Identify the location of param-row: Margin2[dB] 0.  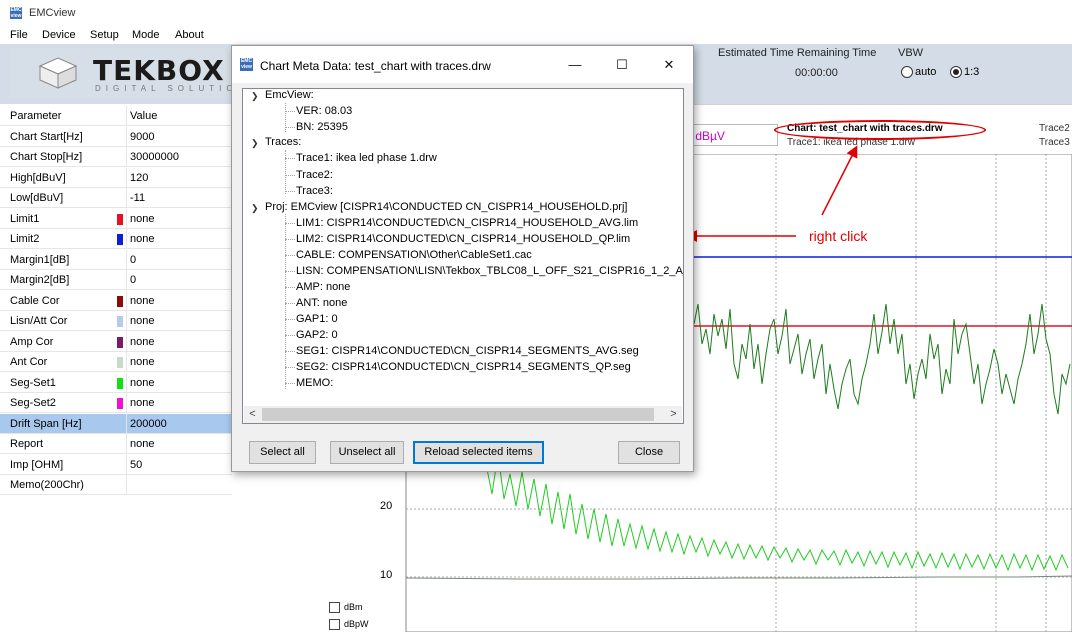
(116, 280).